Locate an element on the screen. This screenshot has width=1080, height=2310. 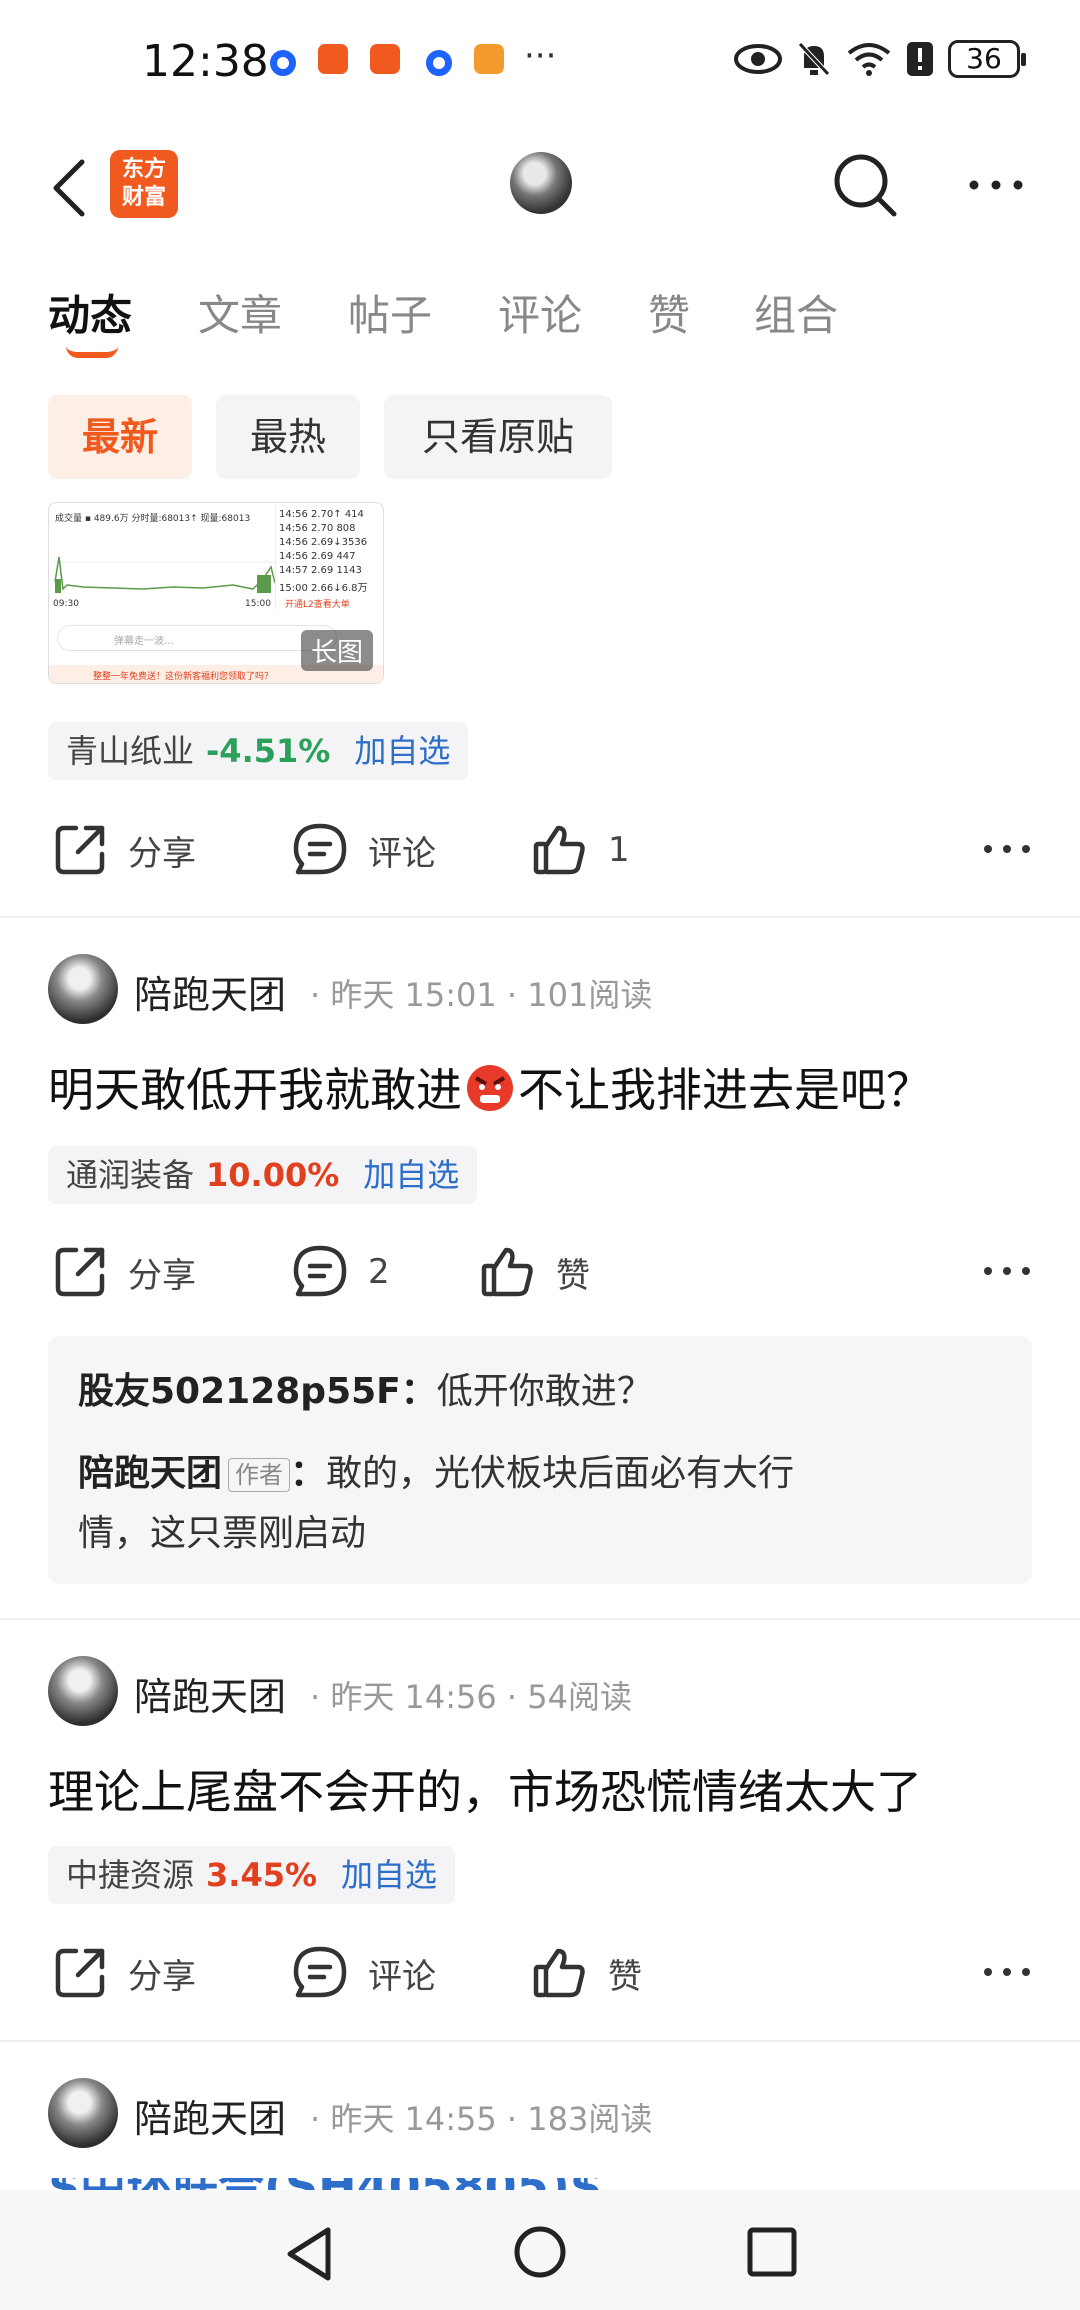
app-logo: 东方 财富 is located at coordinates (144, 184).